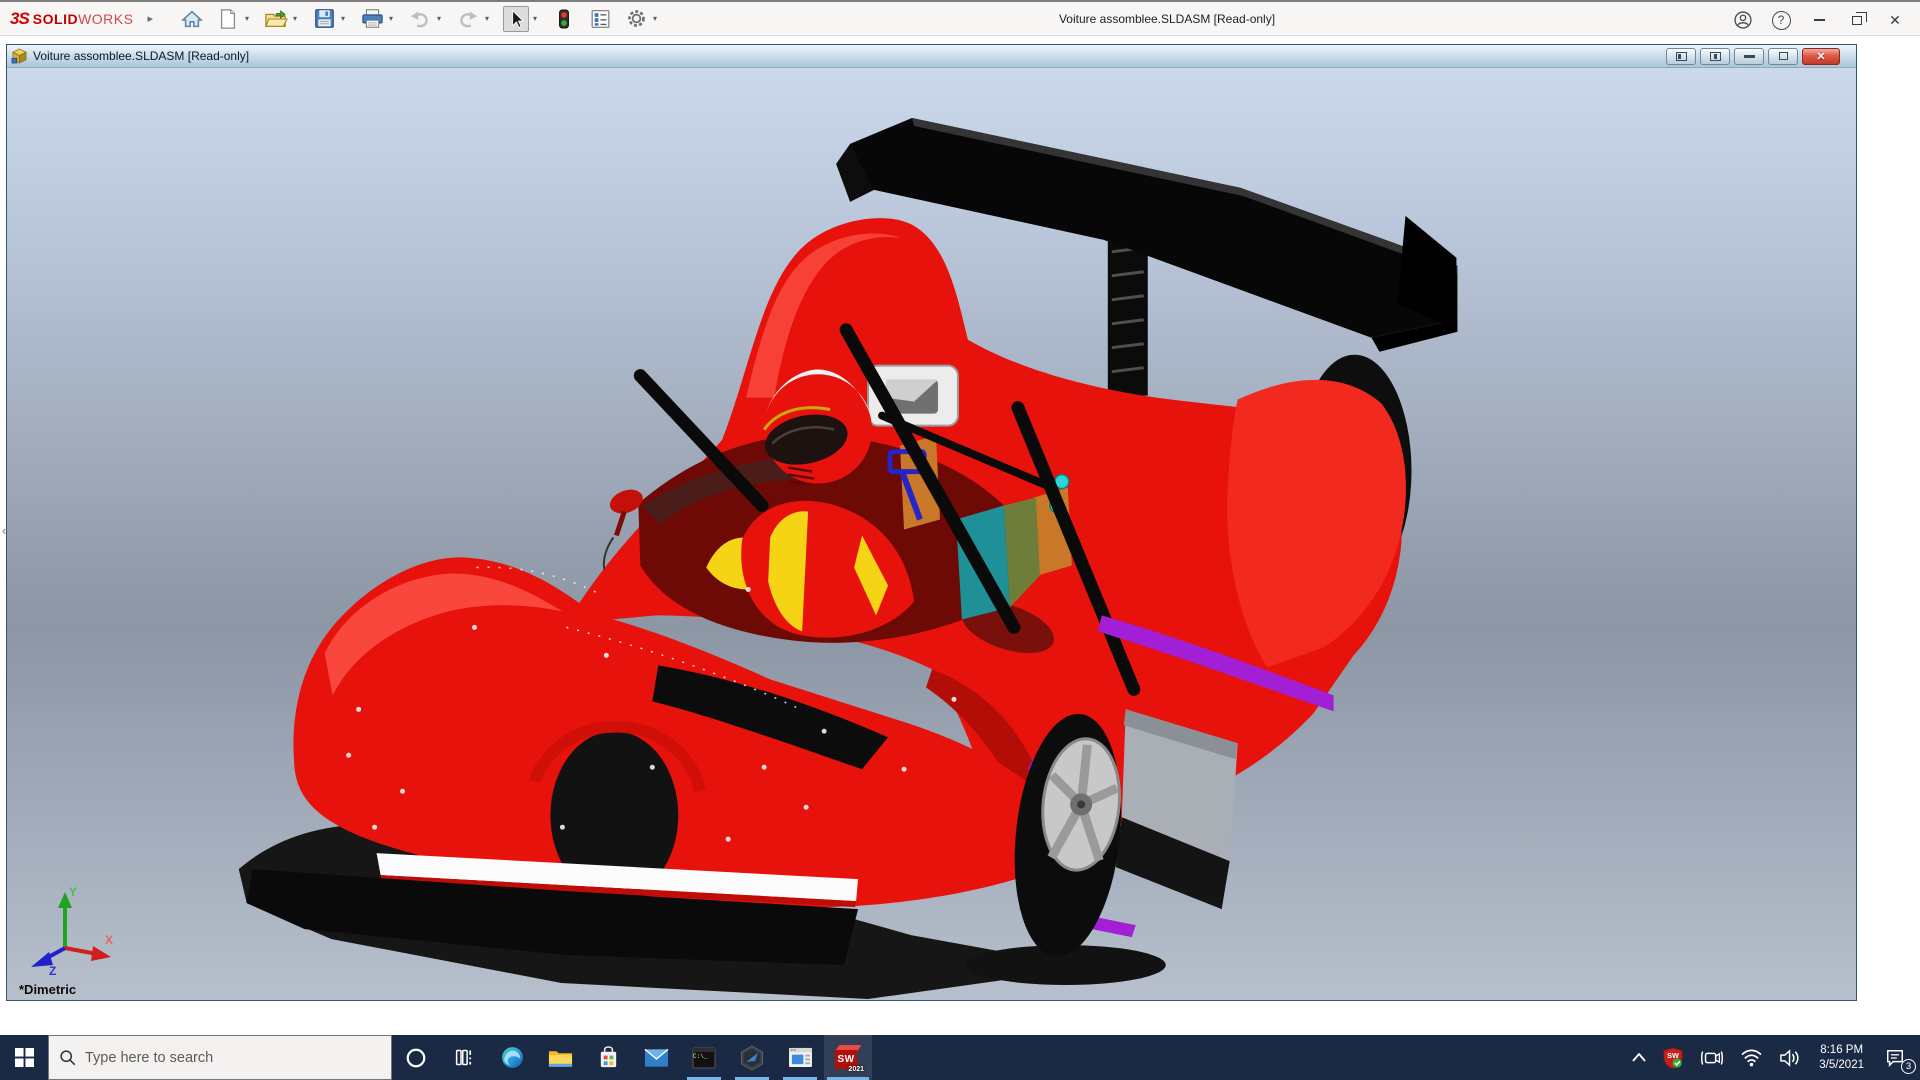 This screenshot has width=1920, height=1080. What do you see at coordinates (535, 18) in the screenshot?
I see `select-tool-caret-icon: ▾` at bounding box center [535, 18].